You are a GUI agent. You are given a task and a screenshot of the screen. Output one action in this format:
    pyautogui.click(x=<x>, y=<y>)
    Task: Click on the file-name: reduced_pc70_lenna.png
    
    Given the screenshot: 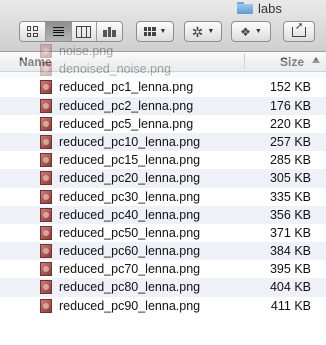 What is the action you would take?
    pyautogui.click(x=130, y=269)
    